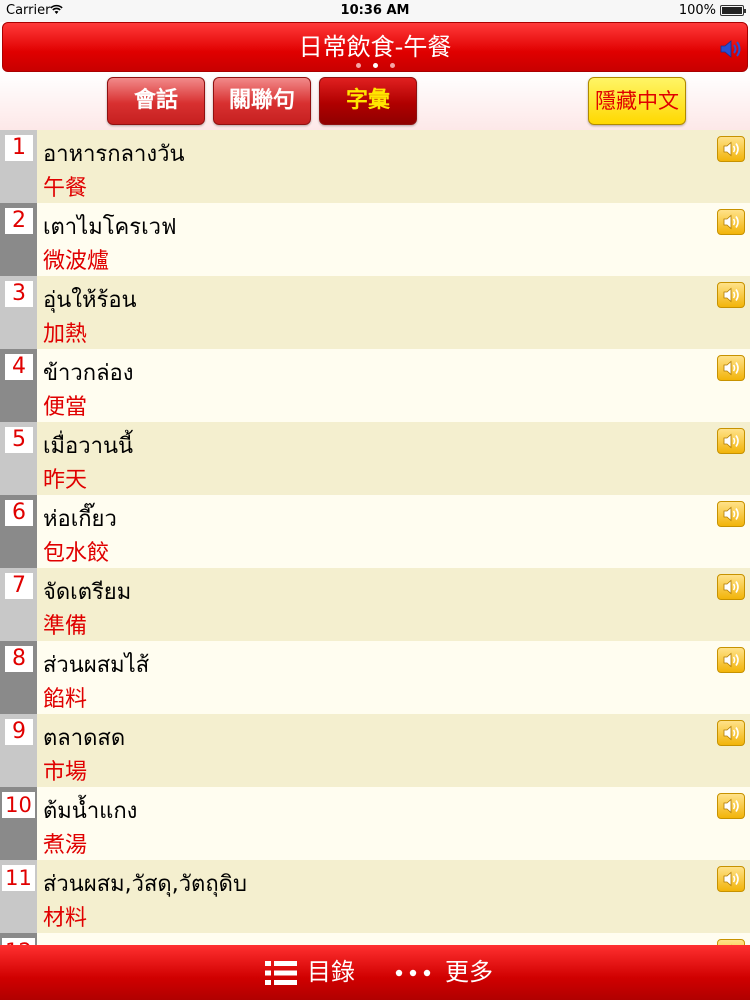  What do you see at coordinates (375, 458) in the screenshot?
I see `vocab-row: 5 เมื่อวานนี้ 昨天` at bounding box center [375, 458].